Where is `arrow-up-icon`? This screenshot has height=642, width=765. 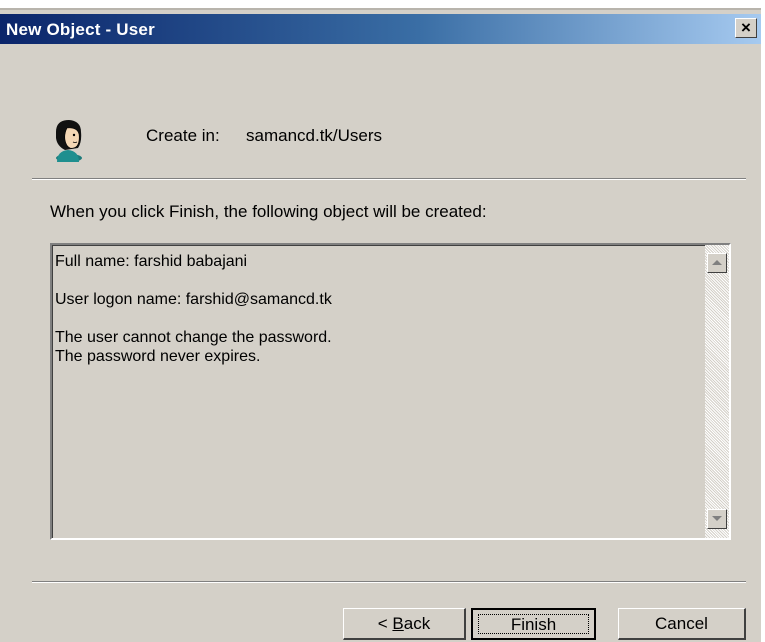 arrow-up-icon is located at coordinates (717, 262).